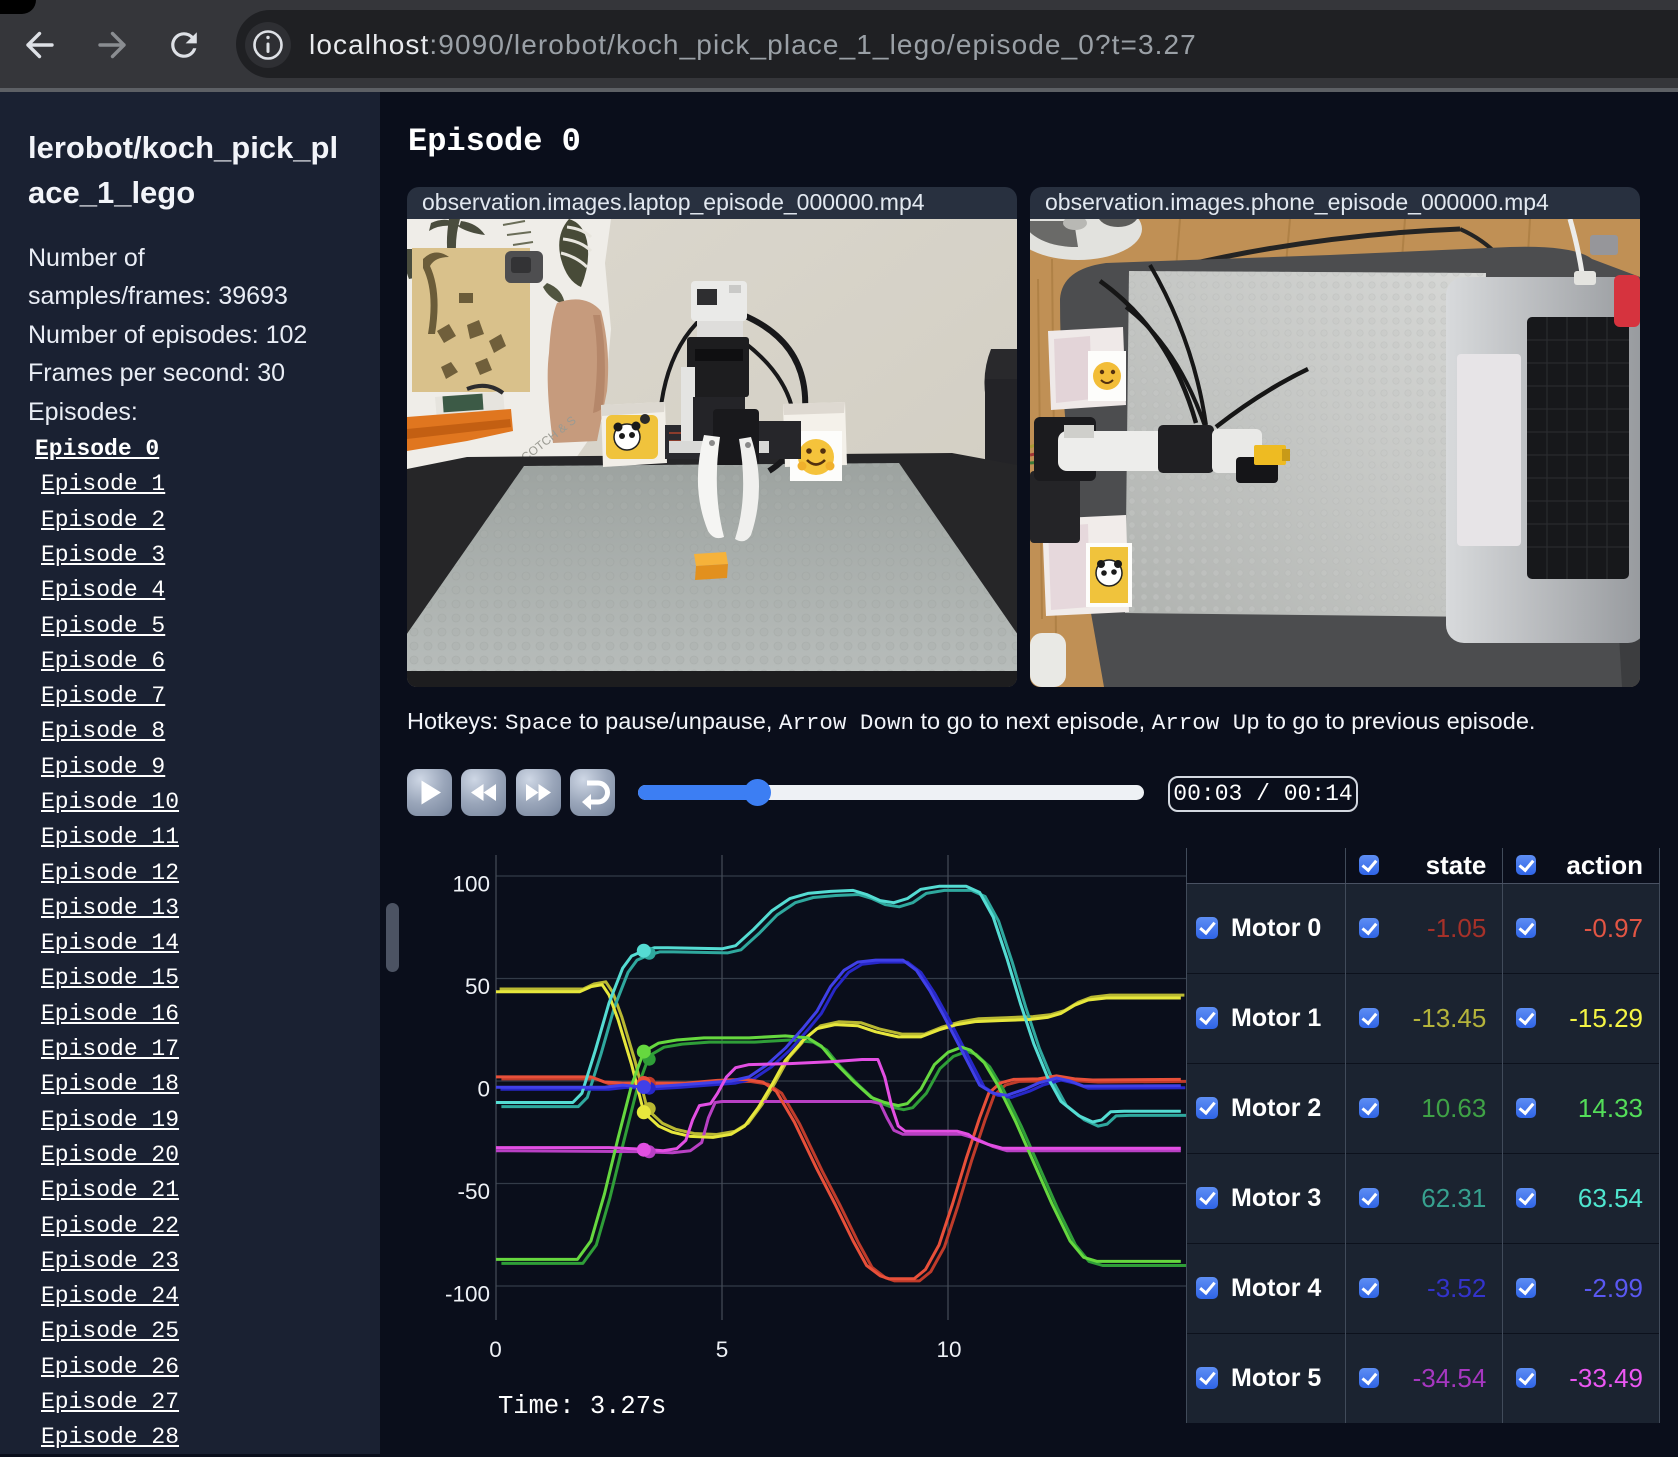 This screenshot has width=1678, height=1457. Describe the element at coordinates (473, 1191) in the screenshot. I see `svg-text: -50` at that location.